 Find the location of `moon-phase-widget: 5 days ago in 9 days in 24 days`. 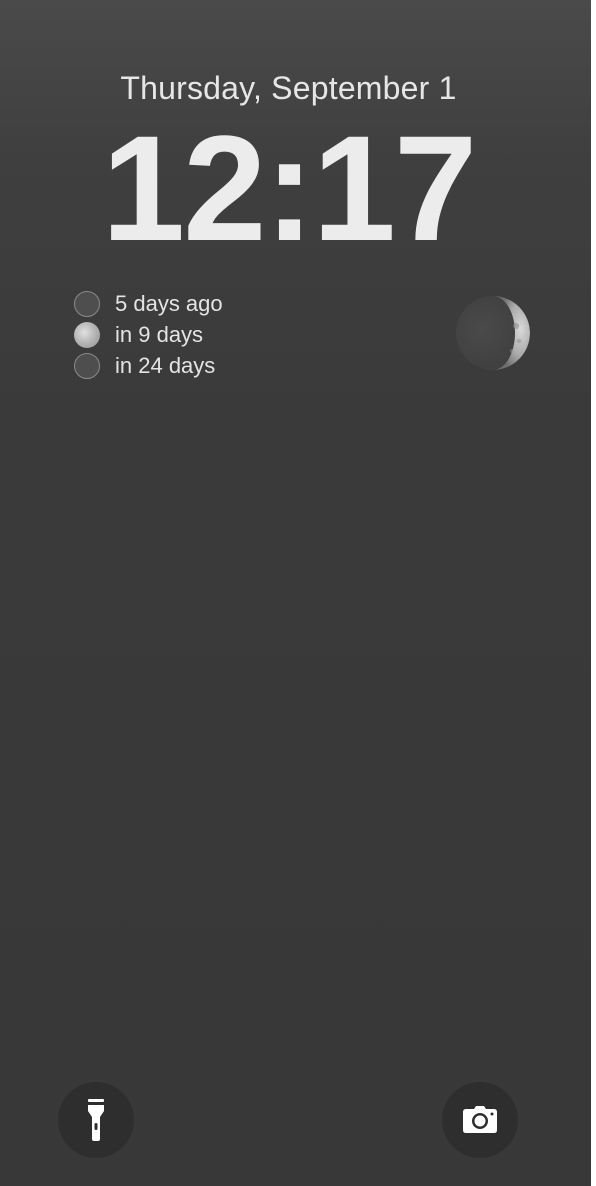

moon-phase-widget: 5 days ago in 9 days in 24 days is located at coordinates (148, 334).